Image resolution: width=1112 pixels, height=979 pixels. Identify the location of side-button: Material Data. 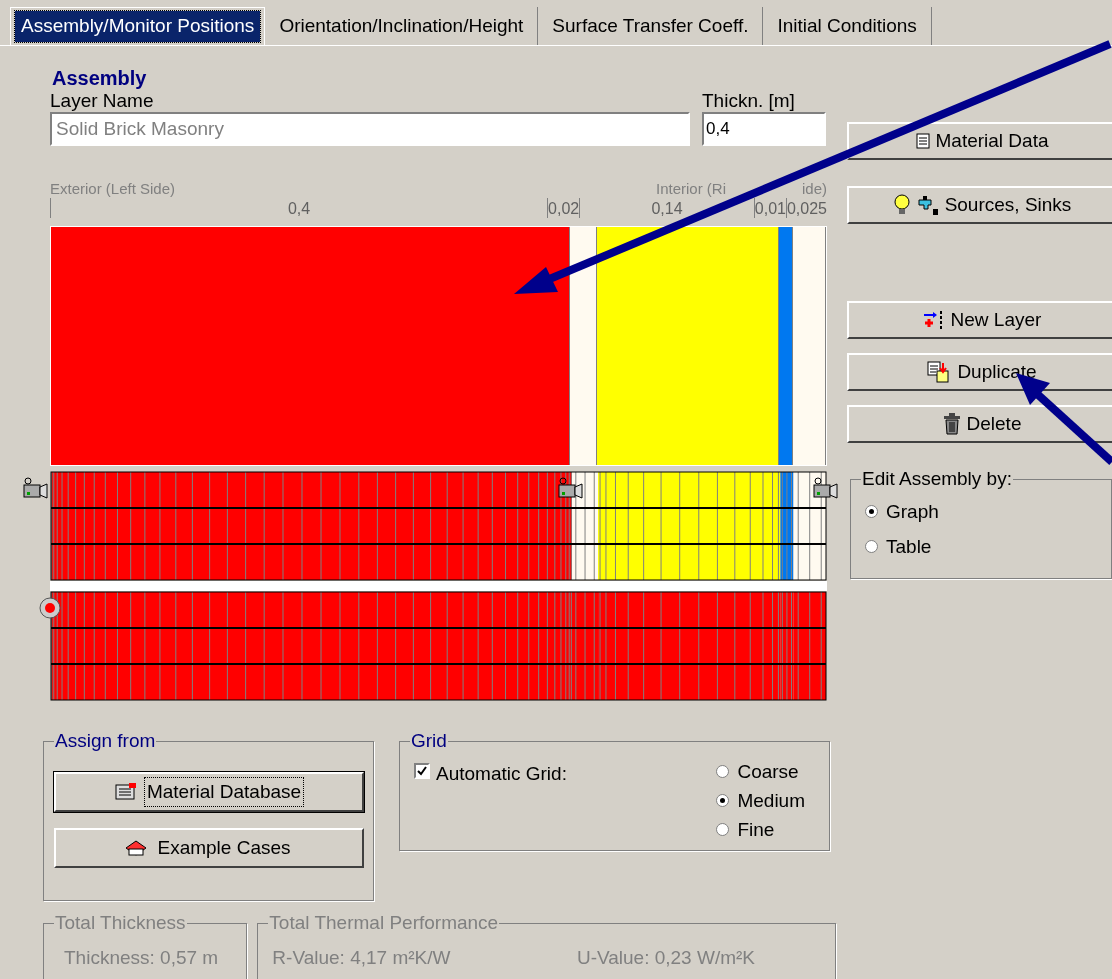
(979, 141).